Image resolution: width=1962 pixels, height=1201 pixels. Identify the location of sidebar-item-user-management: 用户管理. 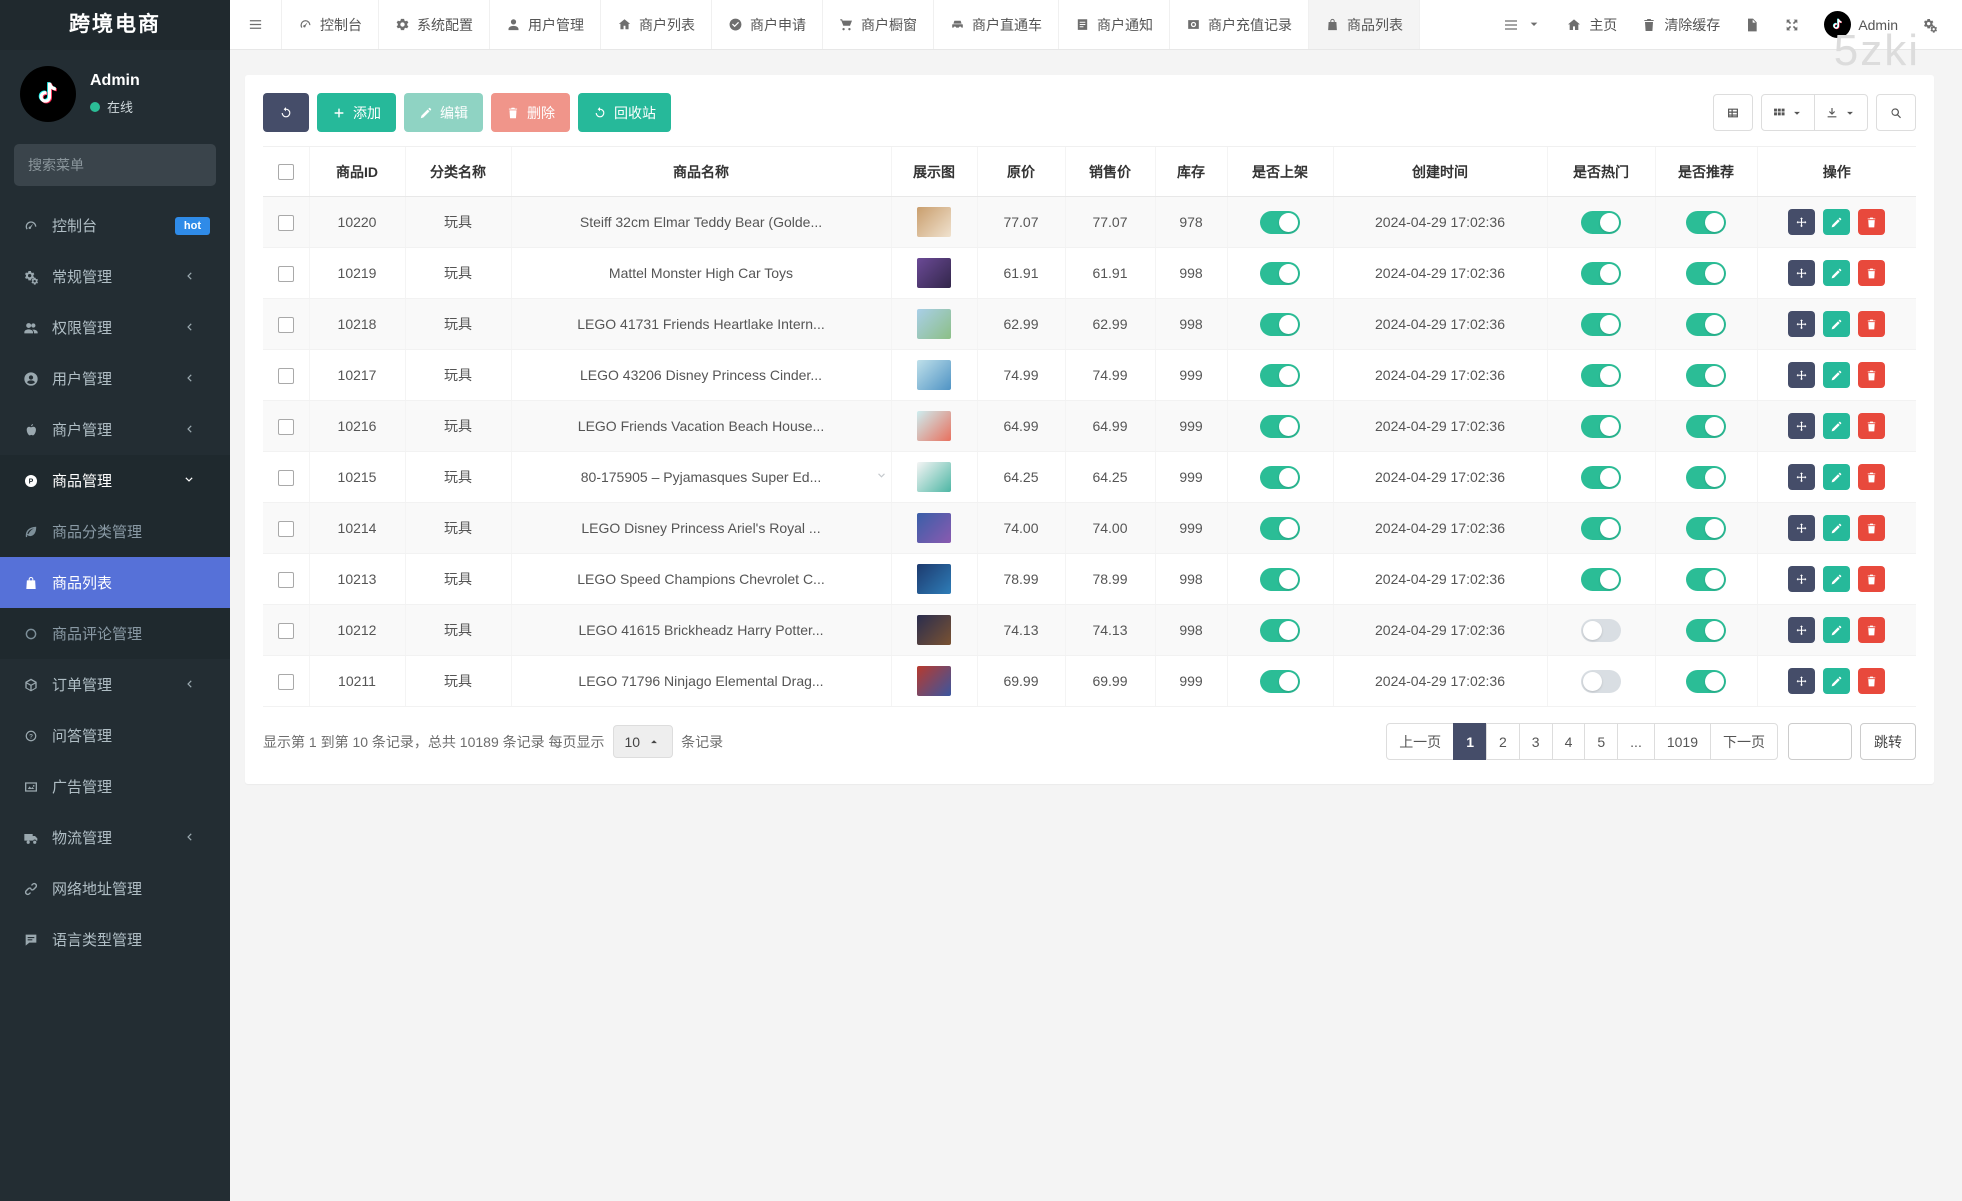
(115, 378).